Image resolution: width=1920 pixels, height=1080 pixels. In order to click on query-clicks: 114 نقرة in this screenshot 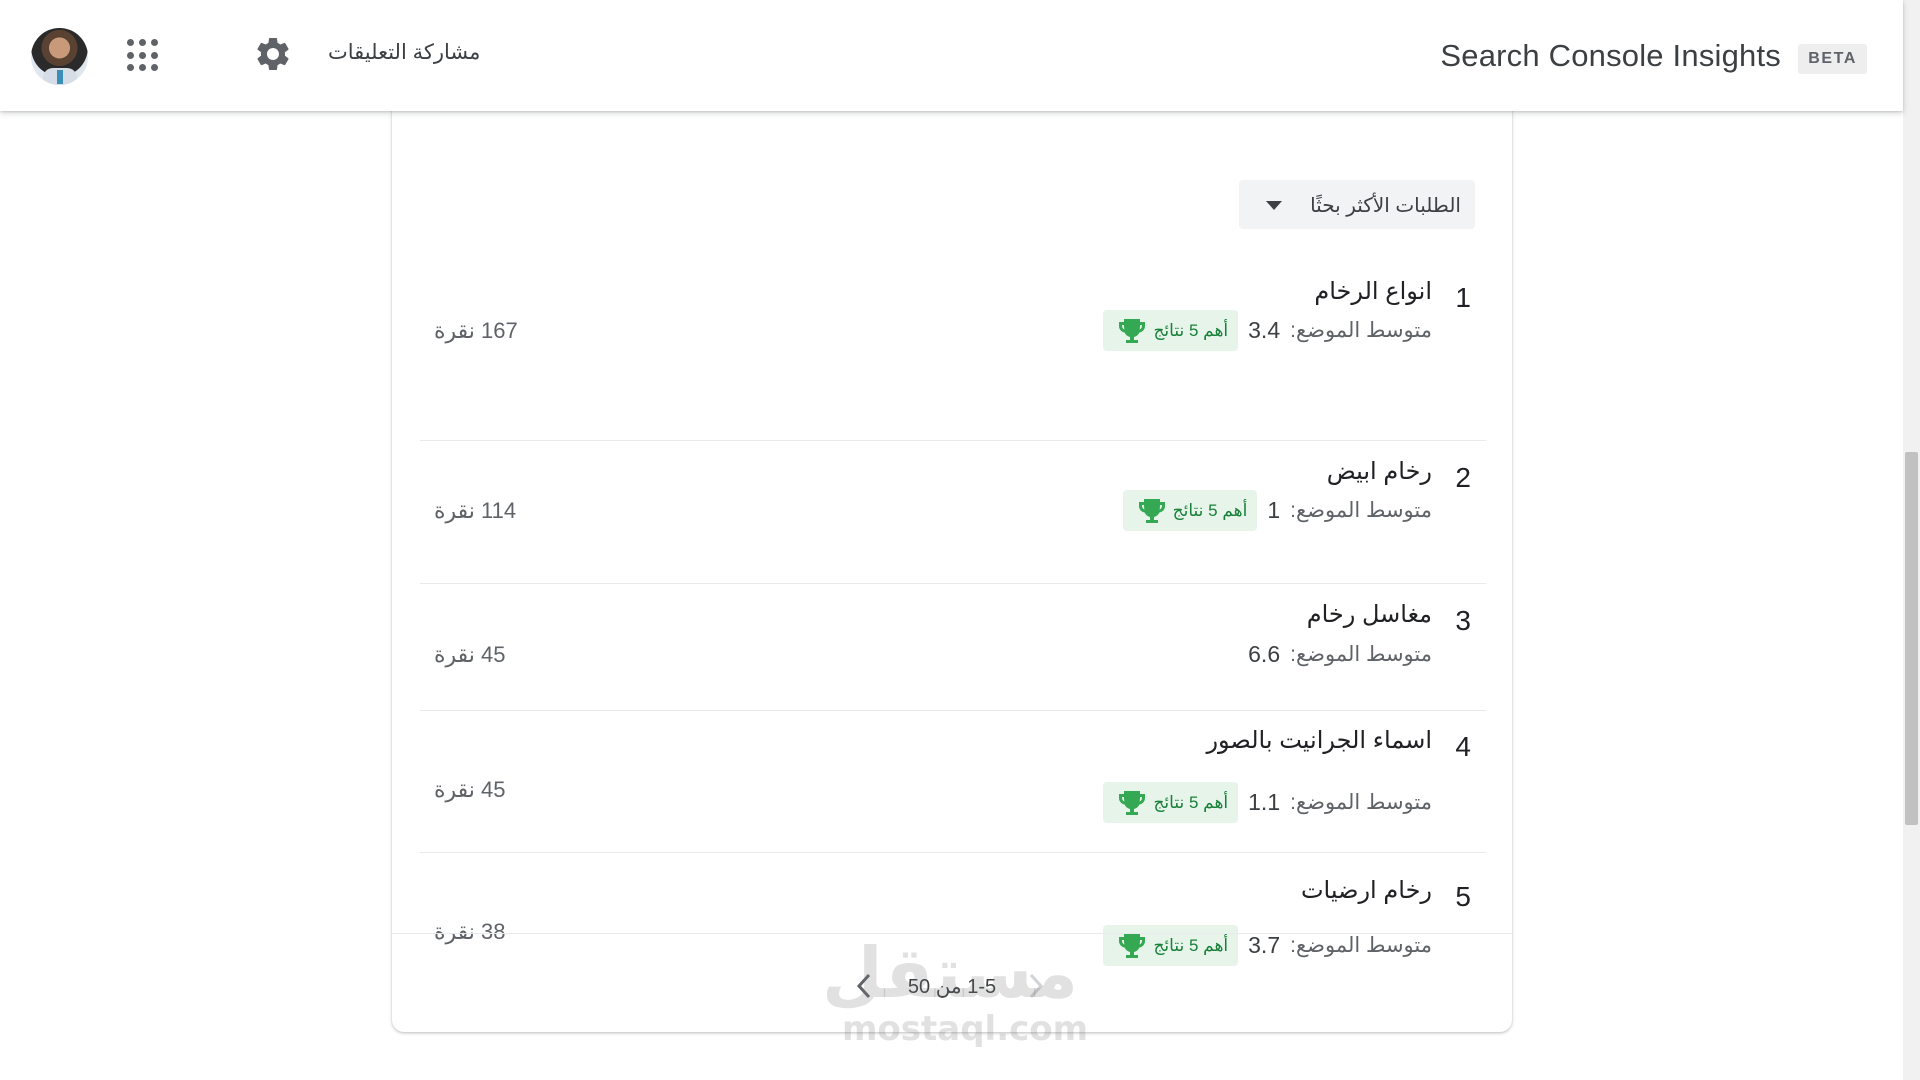, I will do `click(475, 510)`.